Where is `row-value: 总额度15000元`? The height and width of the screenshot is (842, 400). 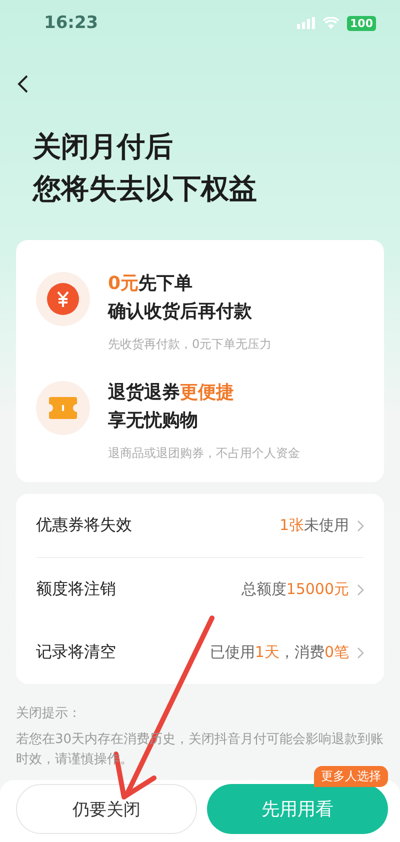 row-value: 总额度15000元 is located at coordinates (295, 589).